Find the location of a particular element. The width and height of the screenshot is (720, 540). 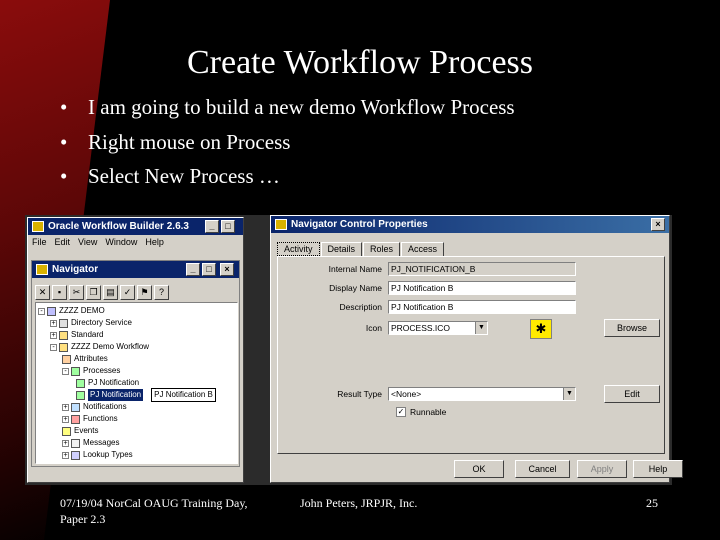

builder-titlebar: Oracle Workflow Builder 2.6.3 _ □ is located at coordinates (135, 226).